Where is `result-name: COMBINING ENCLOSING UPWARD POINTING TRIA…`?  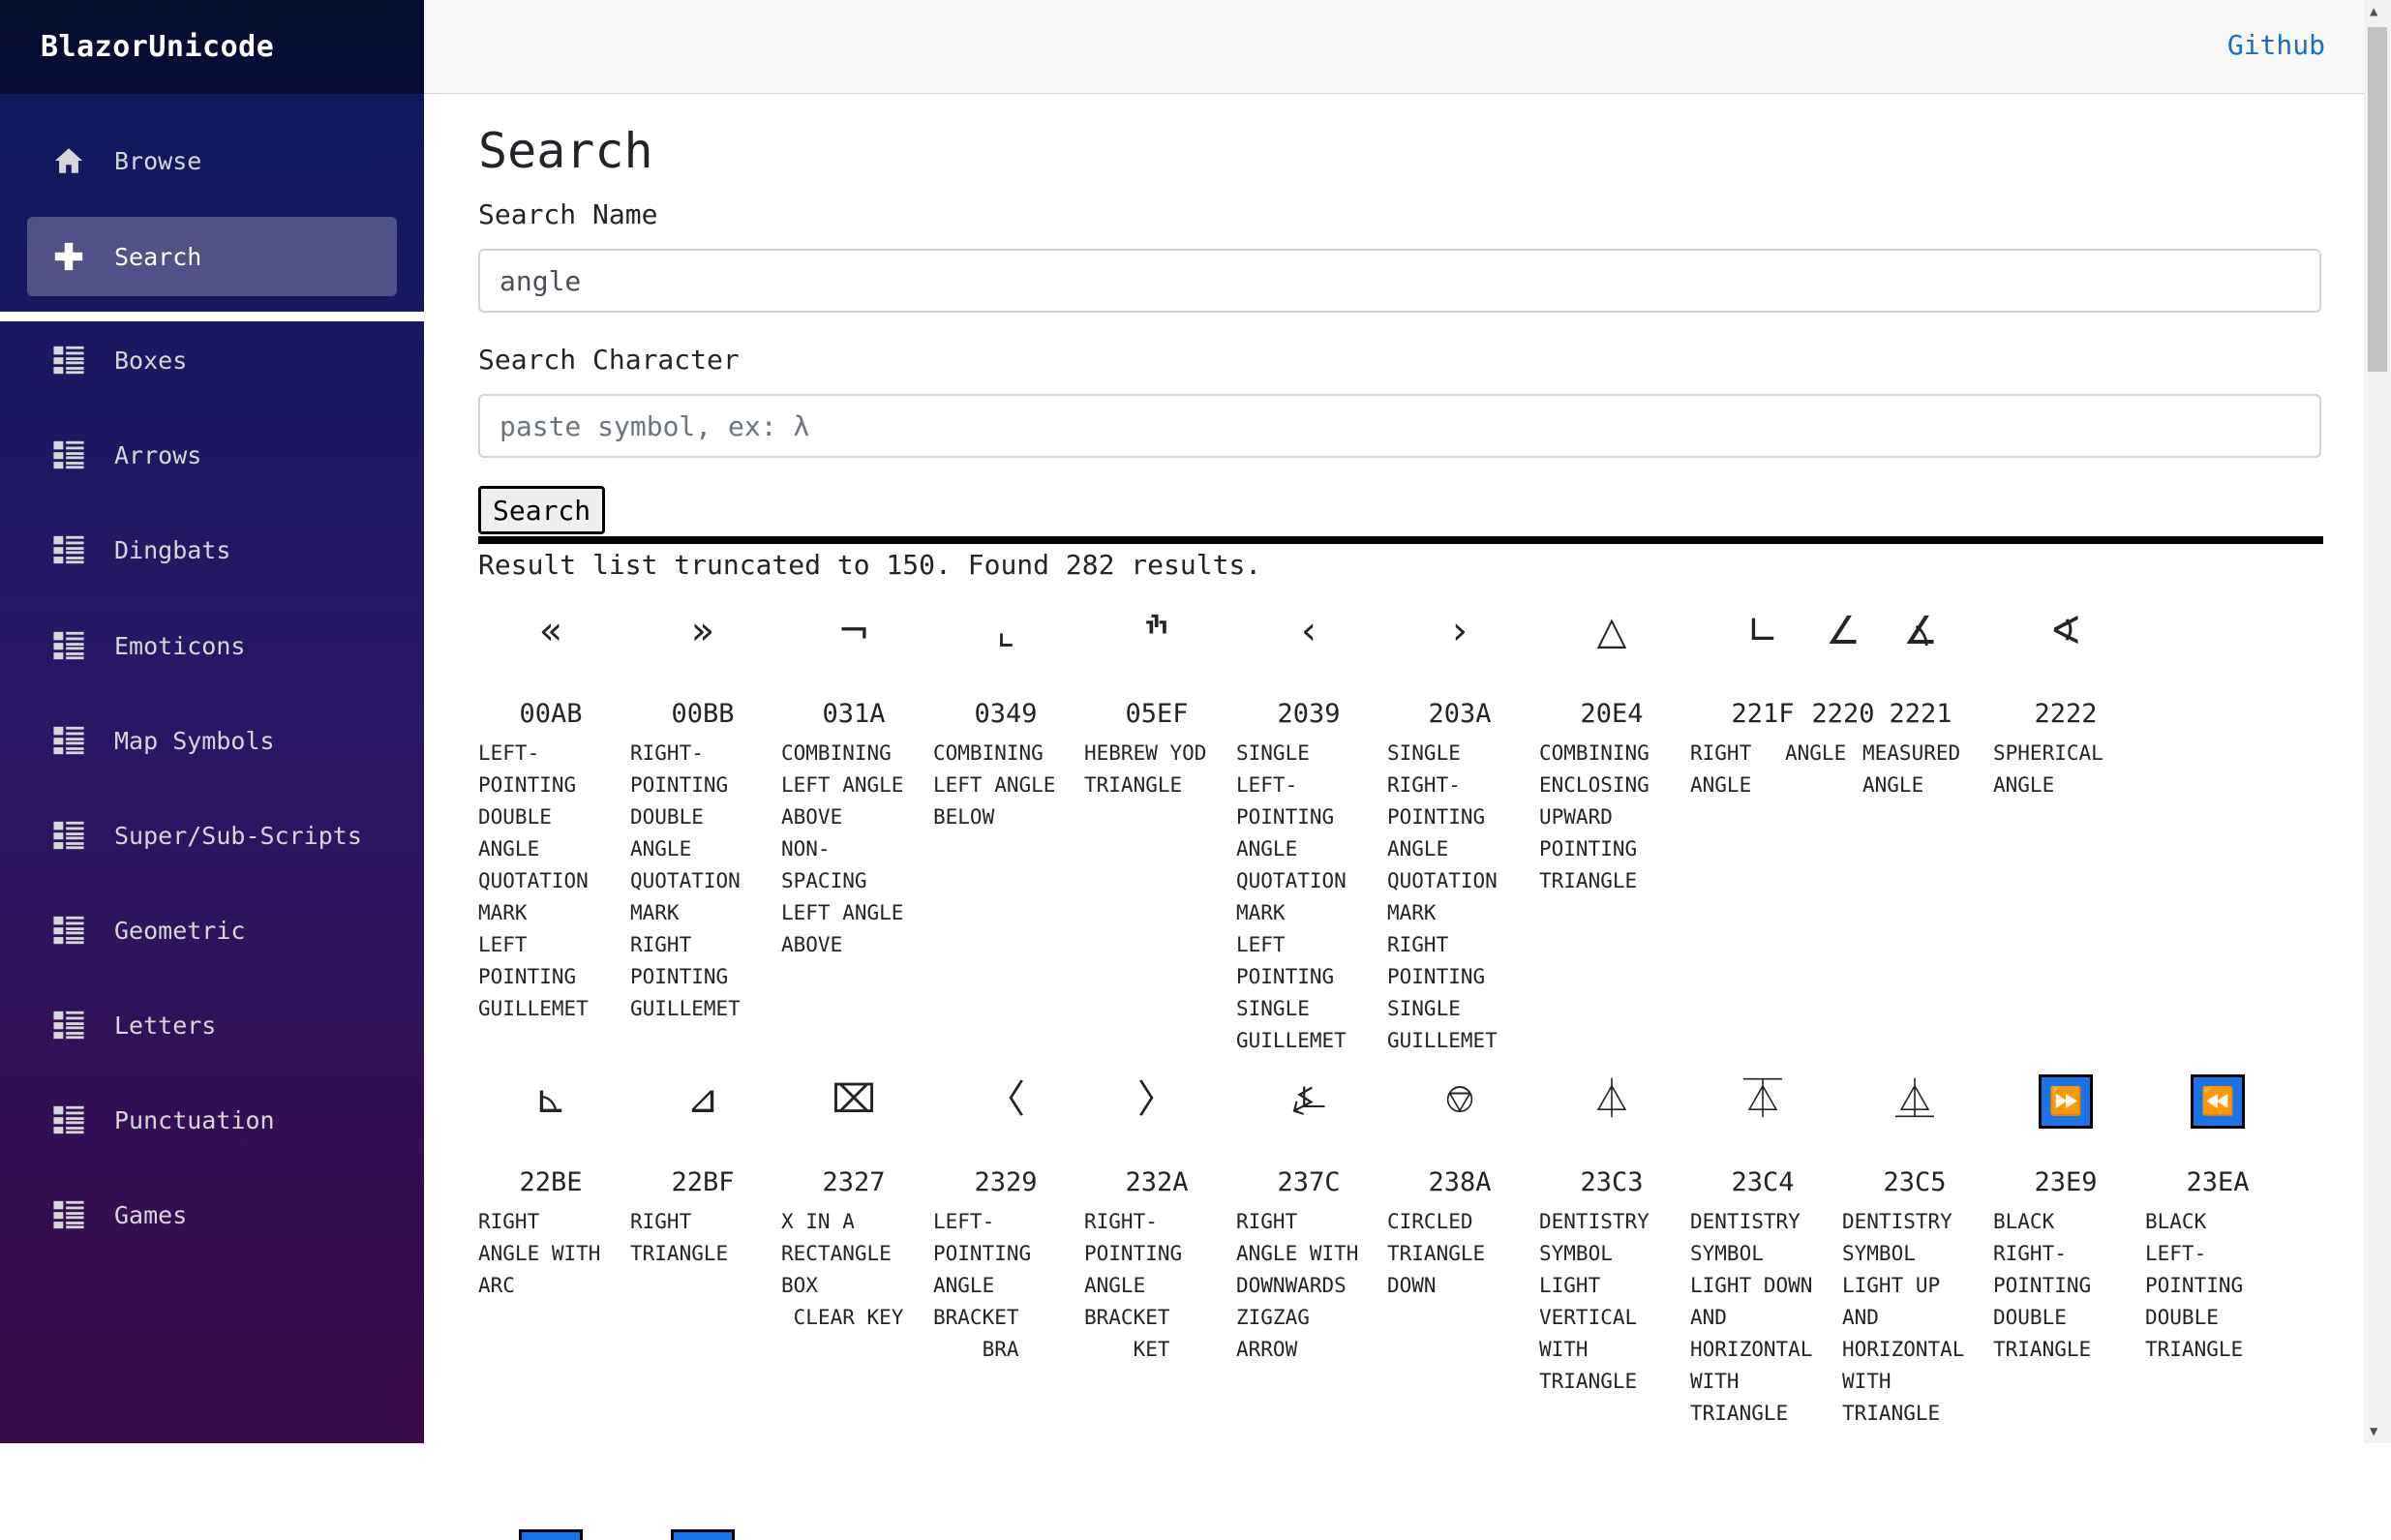
result-name: COMBINING ENCLOSING UPWARD POINTING TRIA… is located at coordinates (1594, 816).